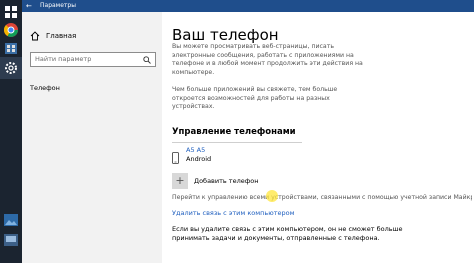  What do you see at coordinates (226, 181) in the screenshot?
I see `add-phone-label: Добавить телефон` at bounding box center [226, 181].